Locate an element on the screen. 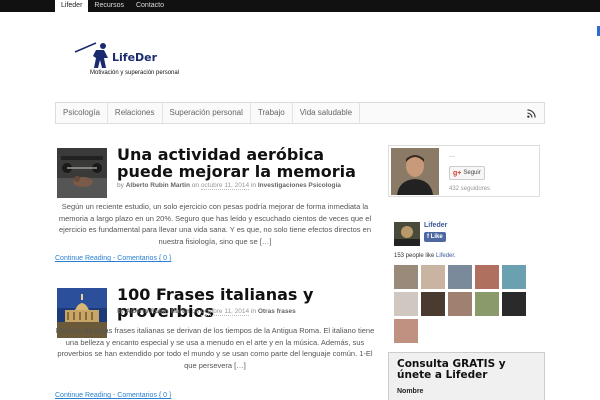 The height and width of the screenshot is (400, 600). fb-page-name: Lifeder is located at coordinates (435, 225).